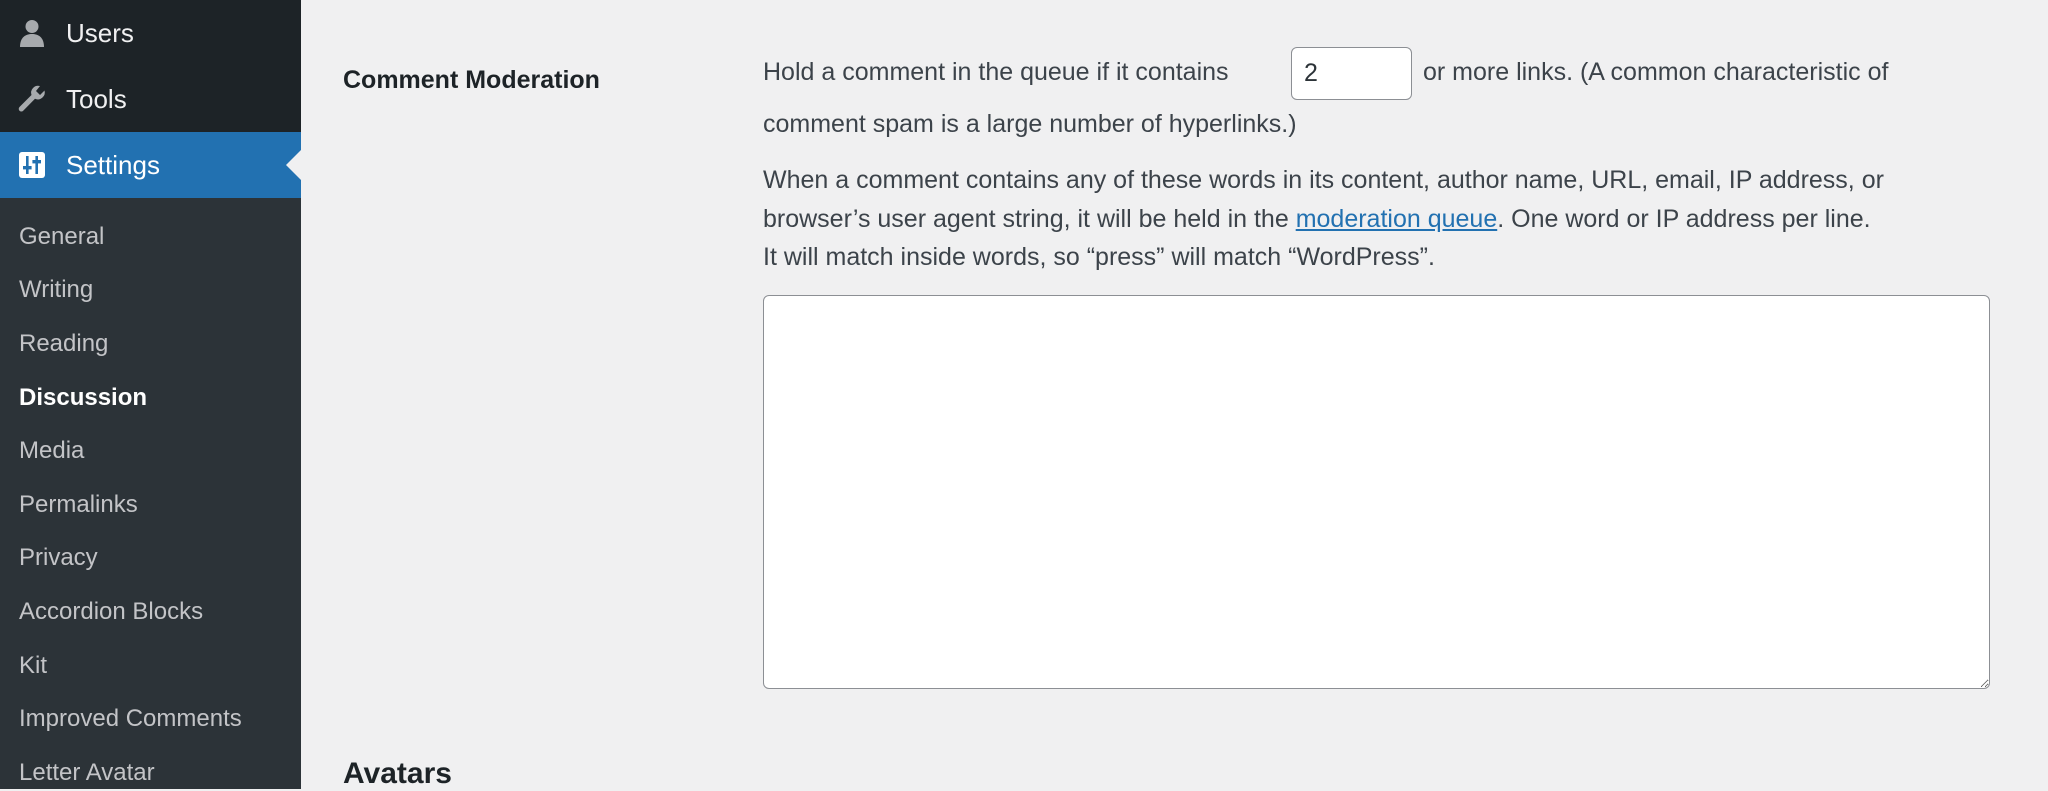 This screenshot has height=791, width=2048. Describe the element at coordinates (87, 773) in the screenshot. I see `submenu-item-letter-avatar: Letter Avatar` at that location.